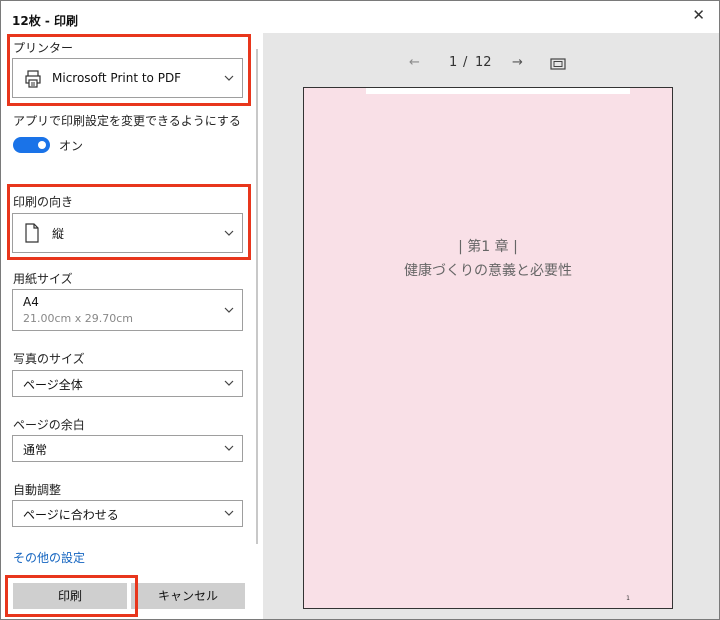  I want to click on toggle-state-label: オン, so click(71, 146).